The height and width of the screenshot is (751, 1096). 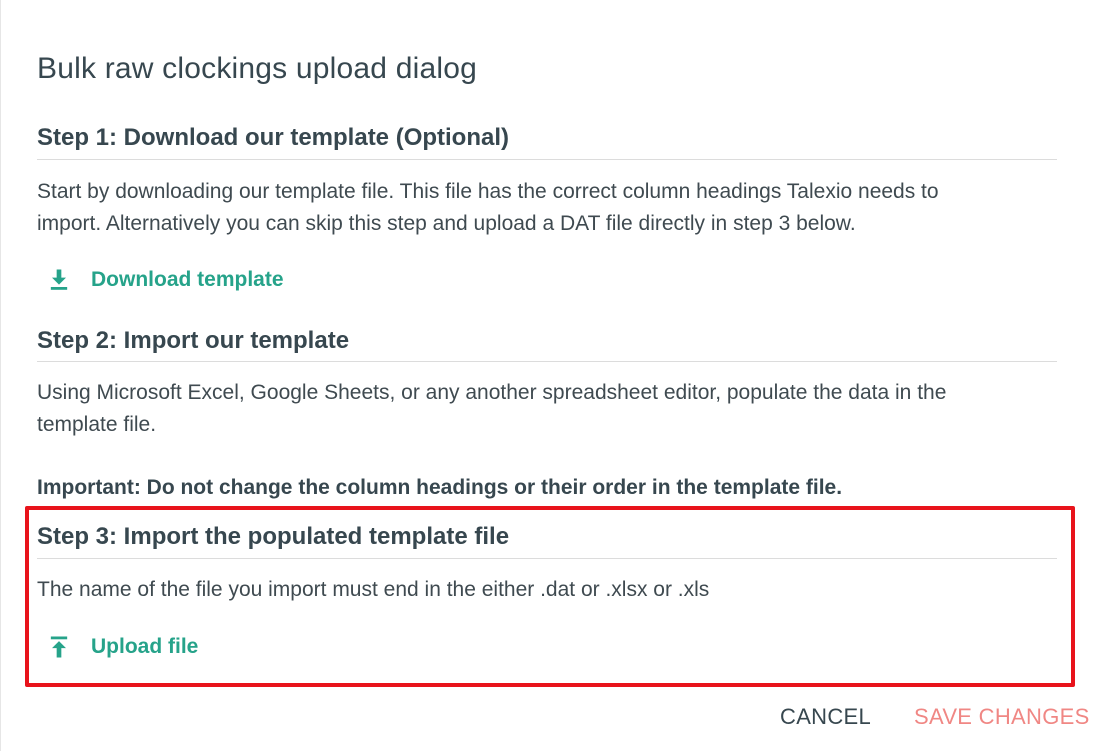 What do you see at coordinates (59, 647) in the screenshot?
I see `upload-icon` at bounding box center [59, 647].